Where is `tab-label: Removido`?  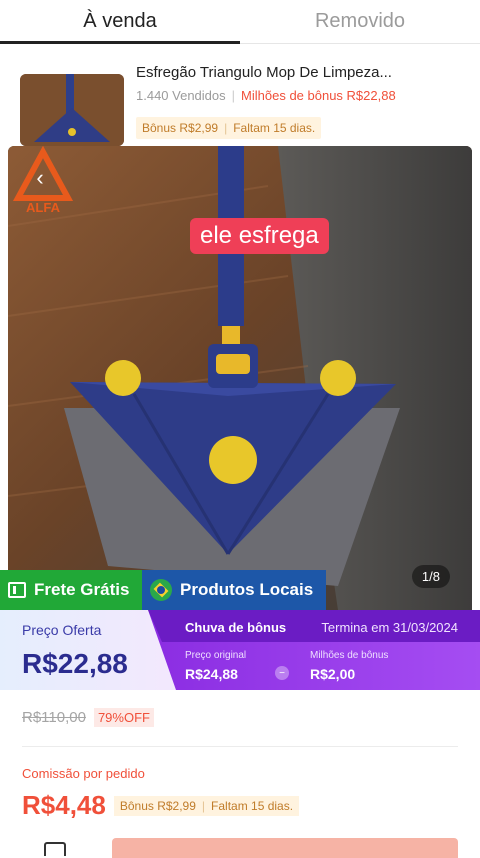 tab-label: Removido is located at coordinates (360, 21).